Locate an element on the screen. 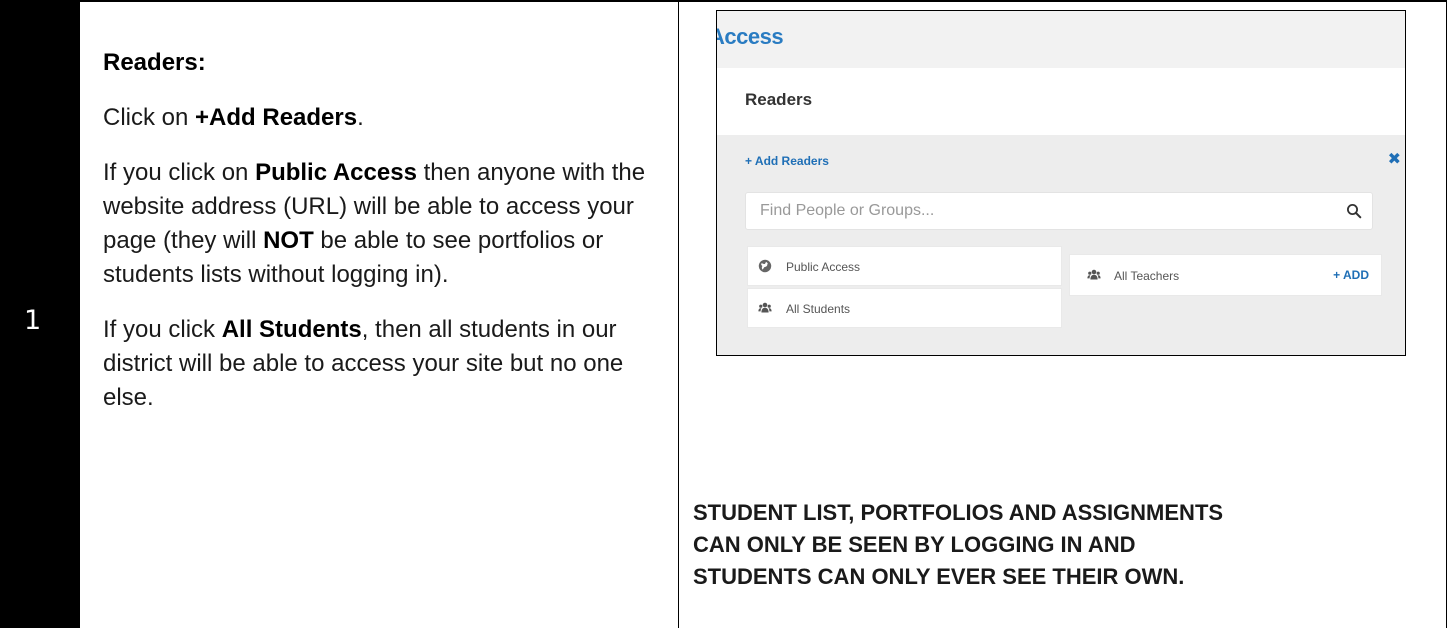  privacy-note-line: STUDENTS CAN ONLY EVER SEE THEIR OWN. is located at coordinates (939, 576).